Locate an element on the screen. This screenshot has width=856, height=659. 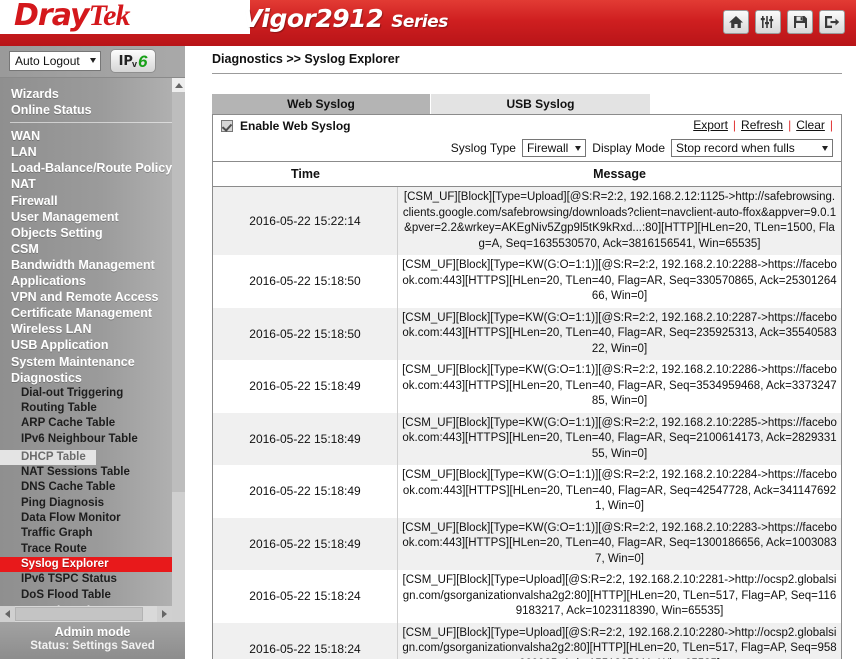
model-number: Vigor2912 is located at coordinates (313, 18).